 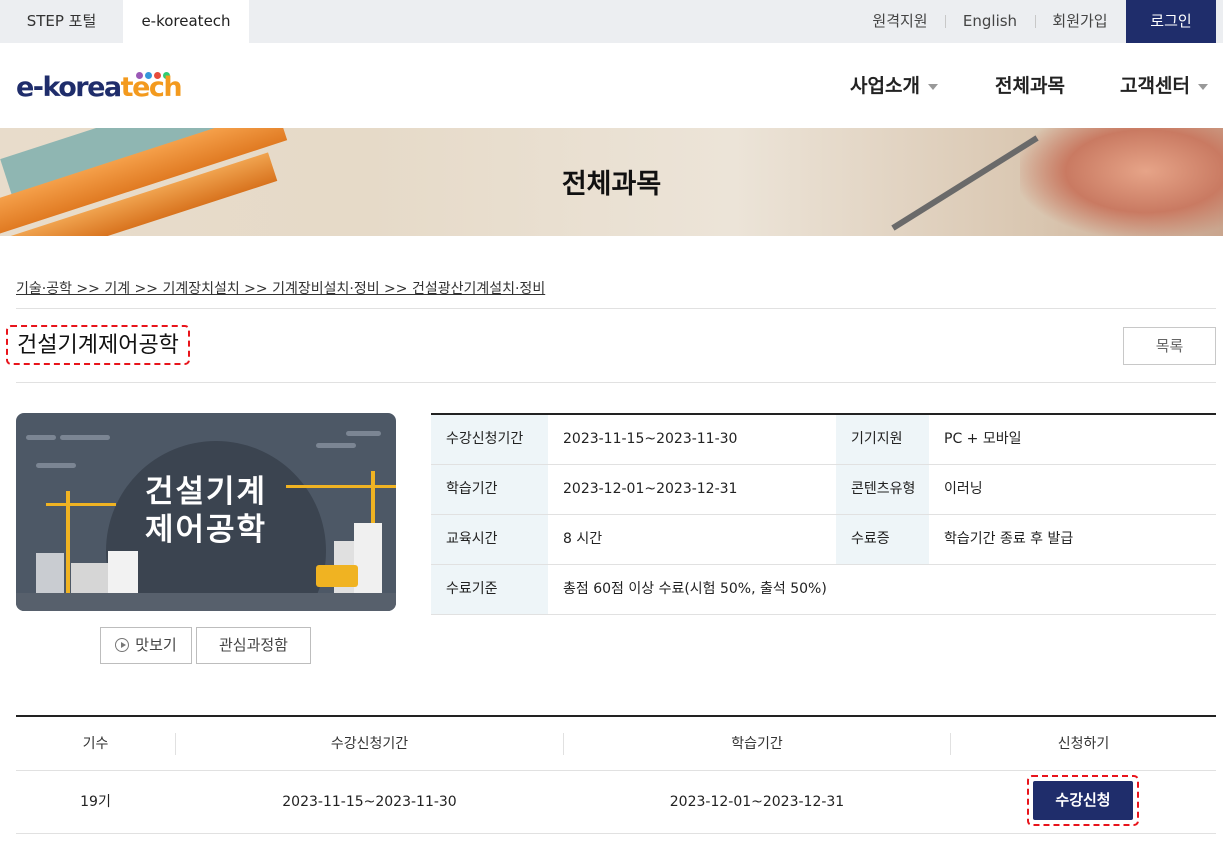 I want to click on preview-button: 맛보기, so click(x=146, y=645).